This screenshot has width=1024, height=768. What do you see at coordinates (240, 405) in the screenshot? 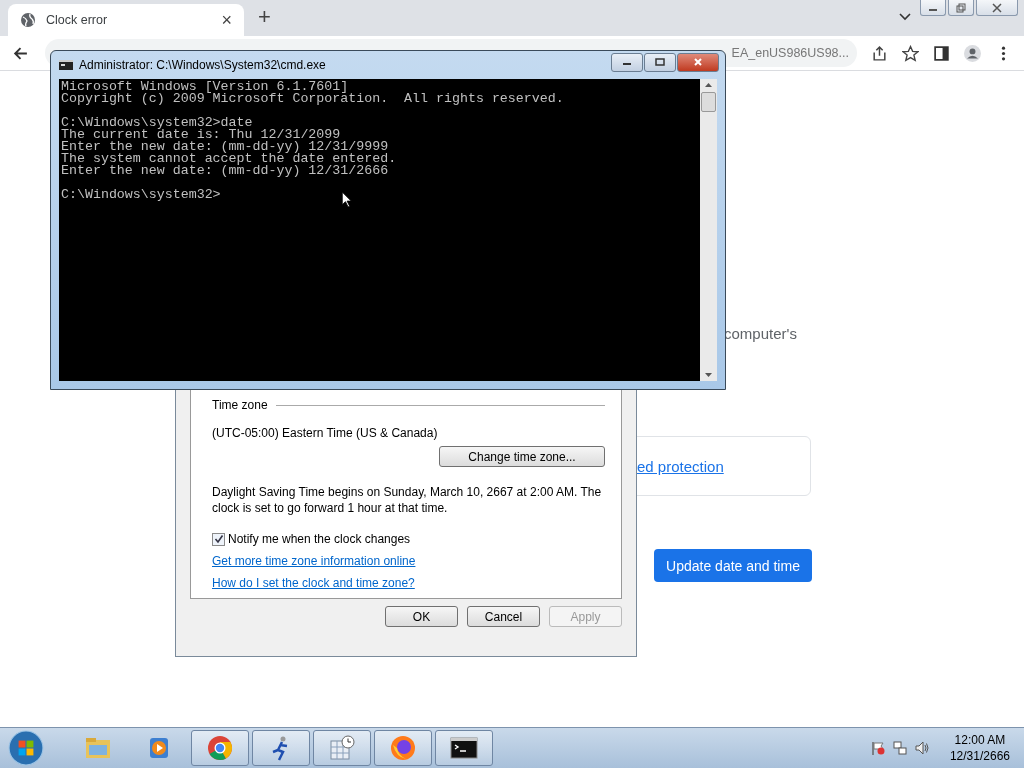
I see `section-title: Time zone` at bounding box center [240, 405].